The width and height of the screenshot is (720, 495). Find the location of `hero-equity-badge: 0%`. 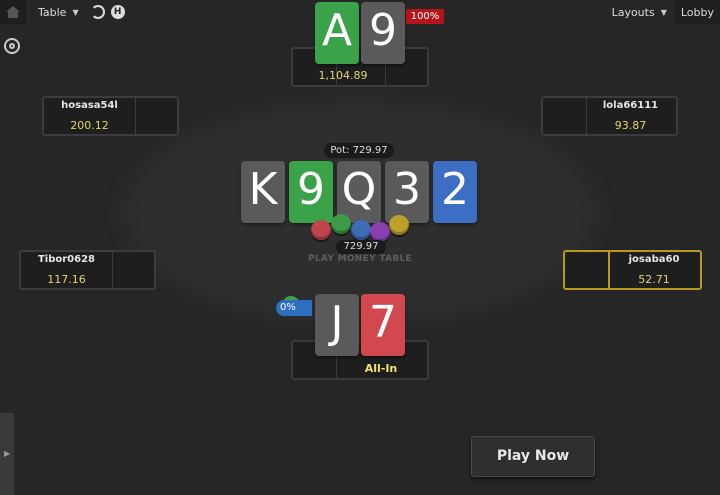

hero-equity-badge: 0% is located at coordinates (294, 308).